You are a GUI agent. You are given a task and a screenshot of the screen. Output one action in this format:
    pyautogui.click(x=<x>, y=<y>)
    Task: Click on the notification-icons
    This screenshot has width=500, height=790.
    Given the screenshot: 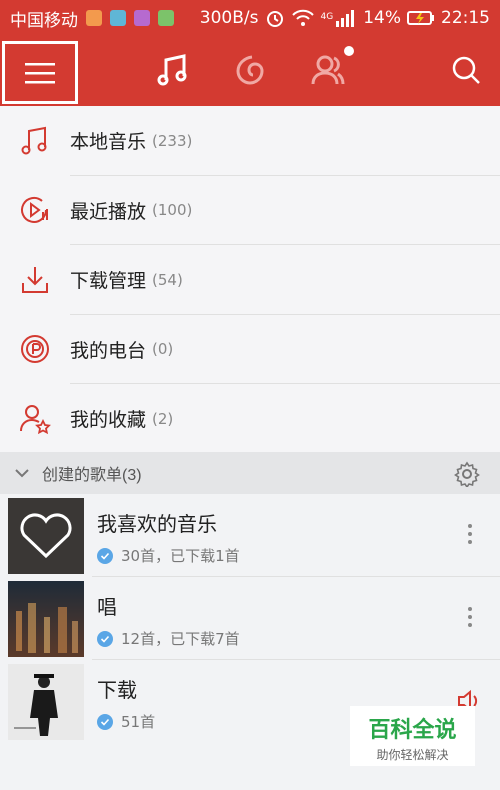 What is the action you would take?
    pyautogui.click(x=130, y=18)
    